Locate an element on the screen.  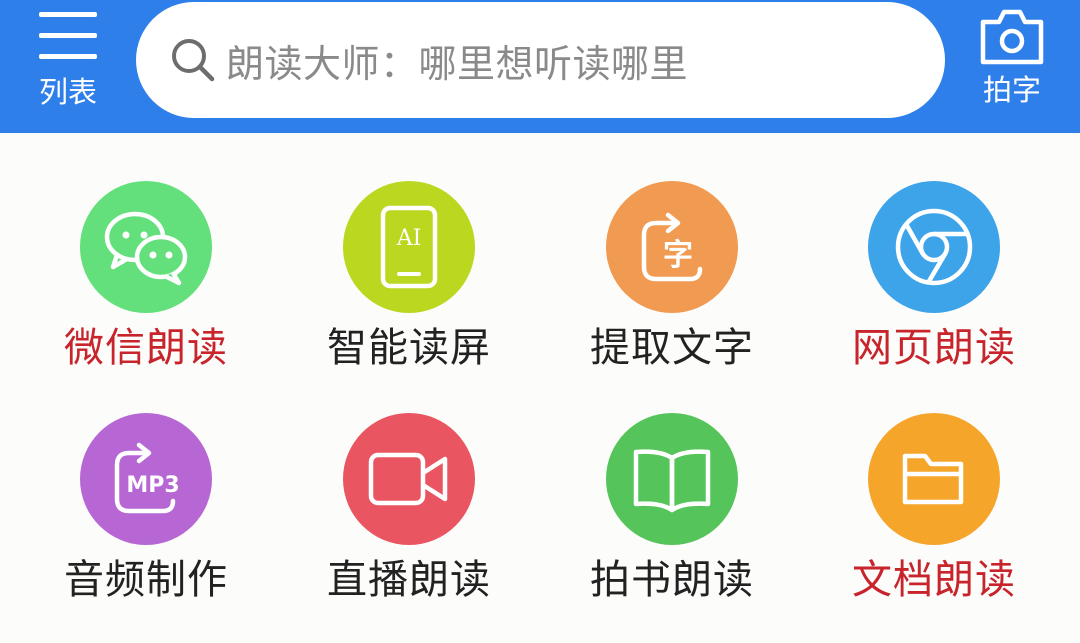
feature-live-read: 直播朗读 is located at coordinates (409, 513).